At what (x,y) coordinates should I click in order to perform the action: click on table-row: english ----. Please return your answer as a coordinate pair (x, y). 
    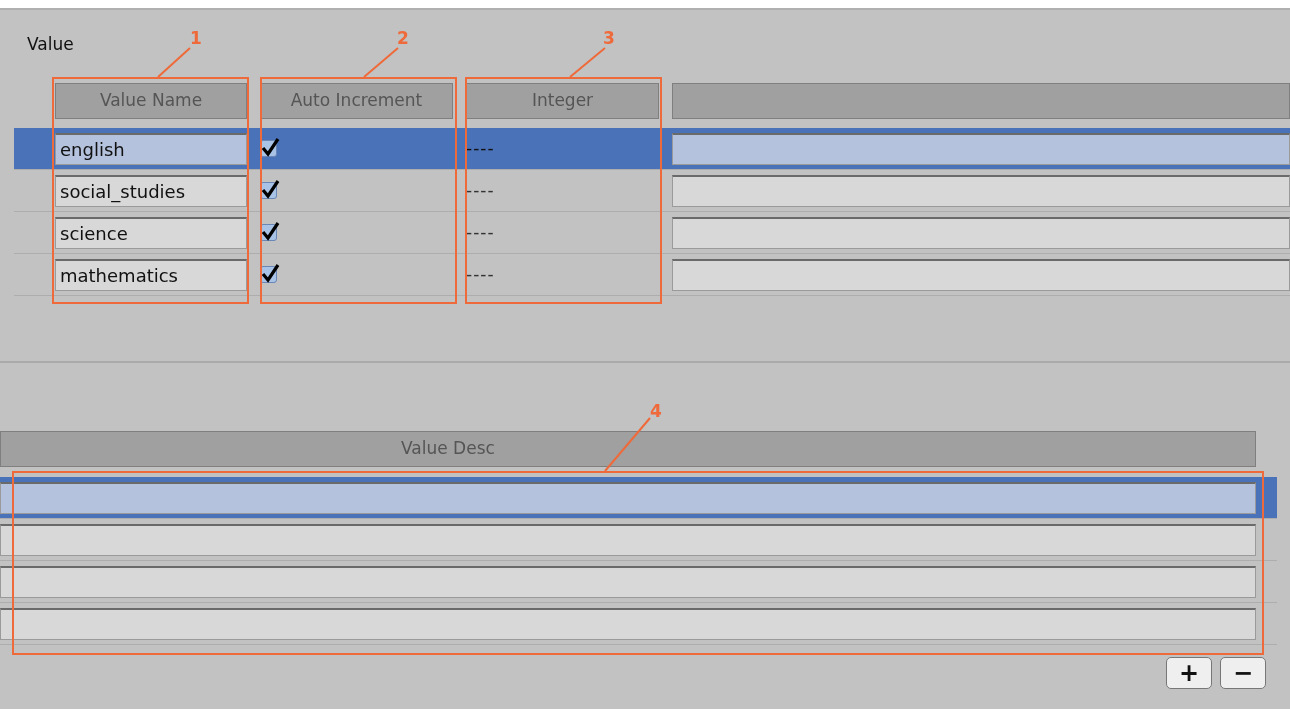
    Looking at the image, I should click on (652, 149).